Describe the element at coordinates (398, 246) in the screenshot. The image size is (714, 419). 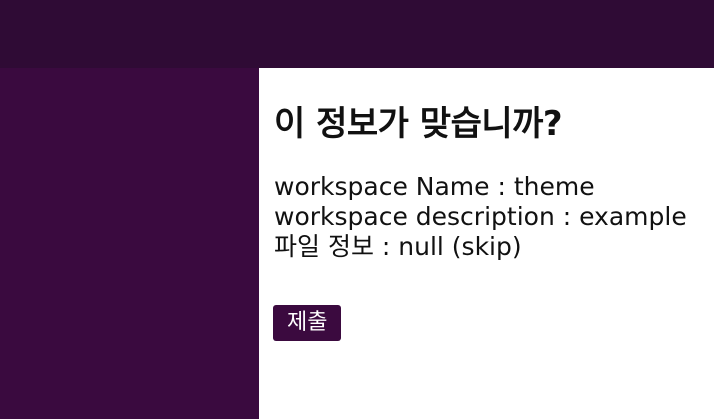
I see `file-info-row: 파일 정보 : null (skip)` at that location.